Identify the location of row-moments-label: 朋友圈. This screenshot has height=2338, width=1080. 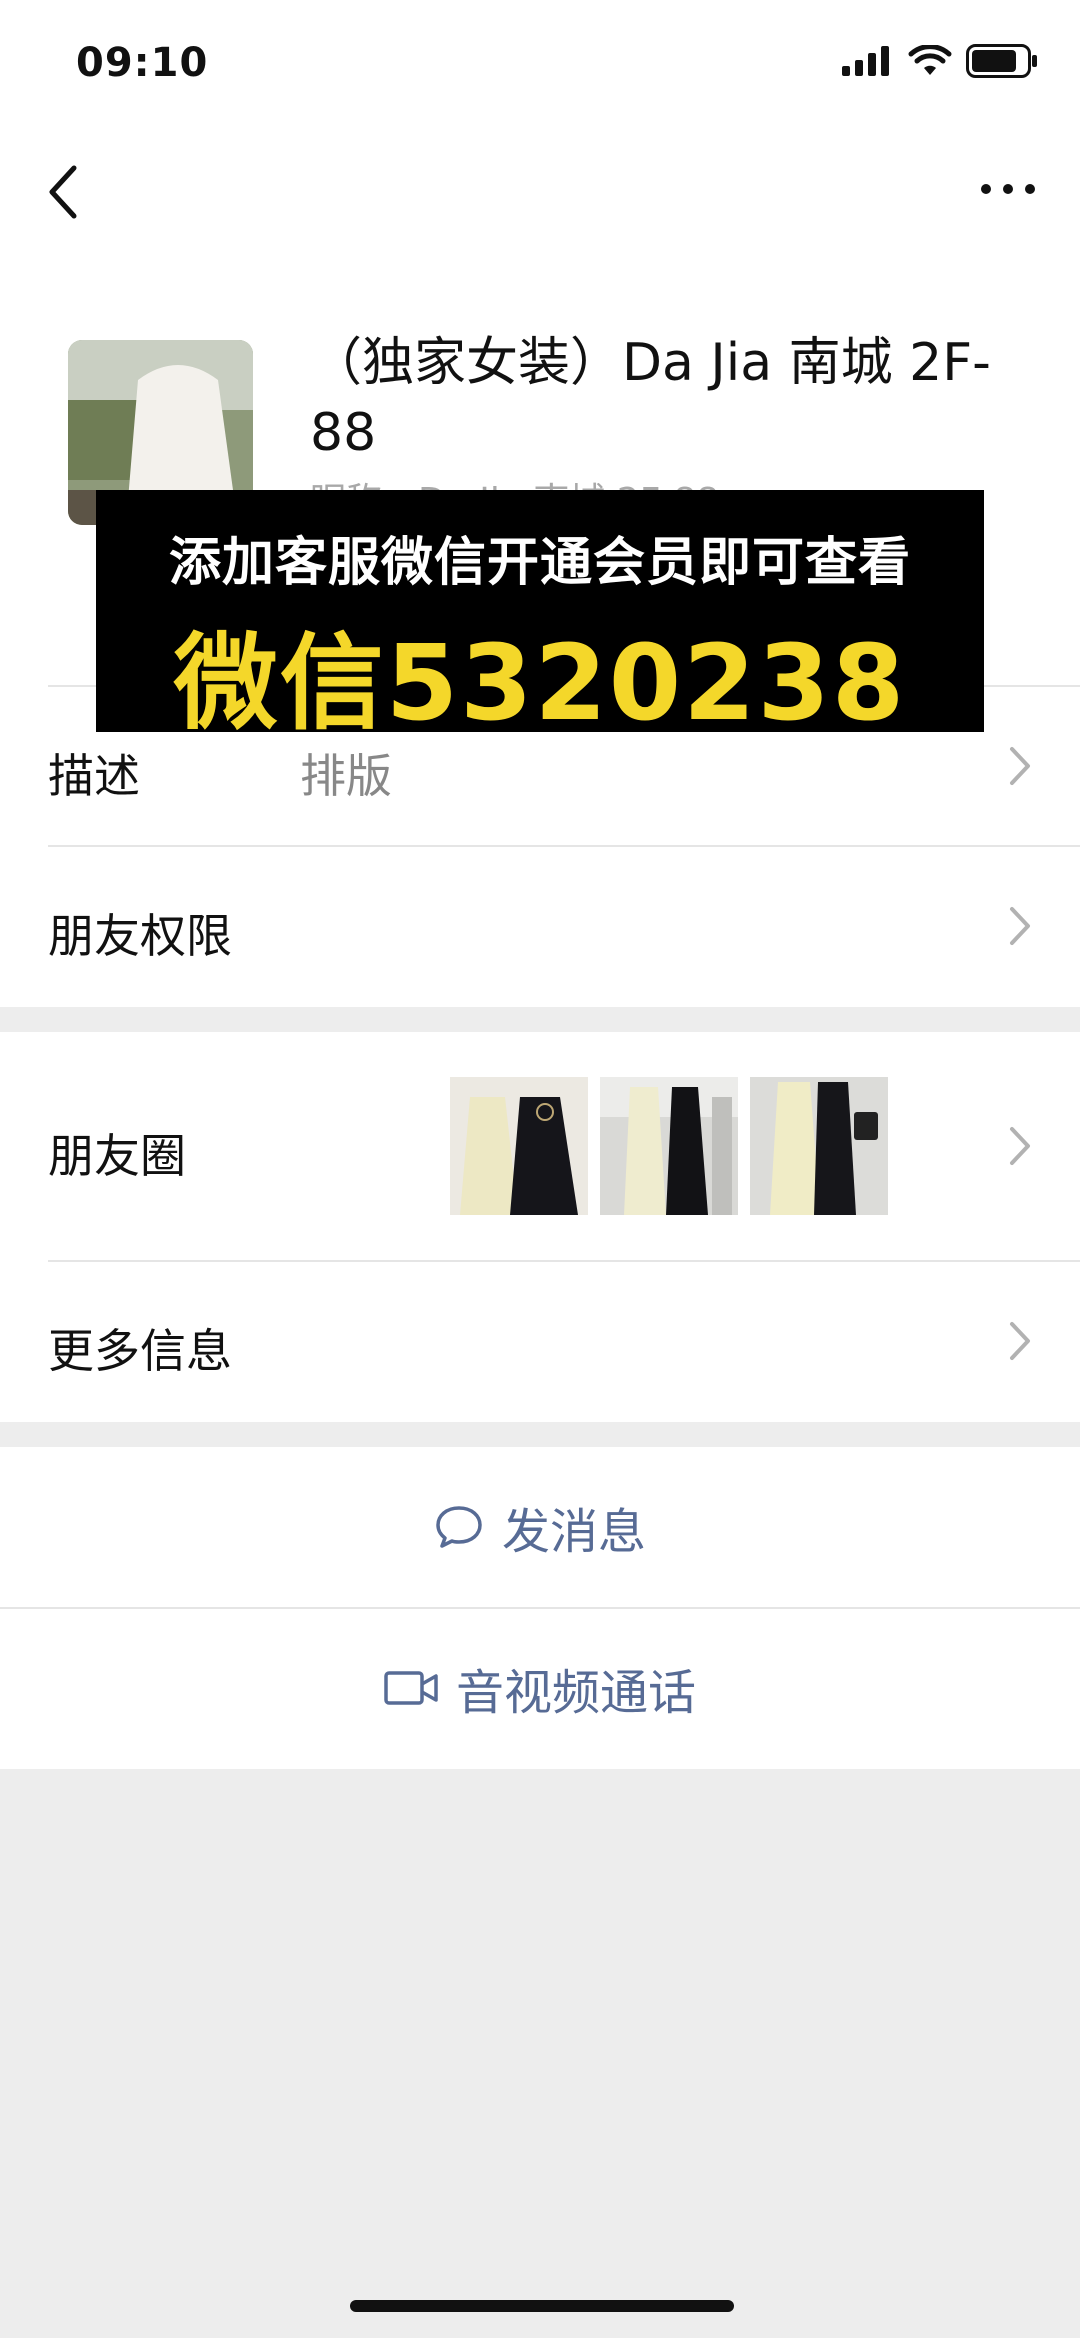
(117, 1156).